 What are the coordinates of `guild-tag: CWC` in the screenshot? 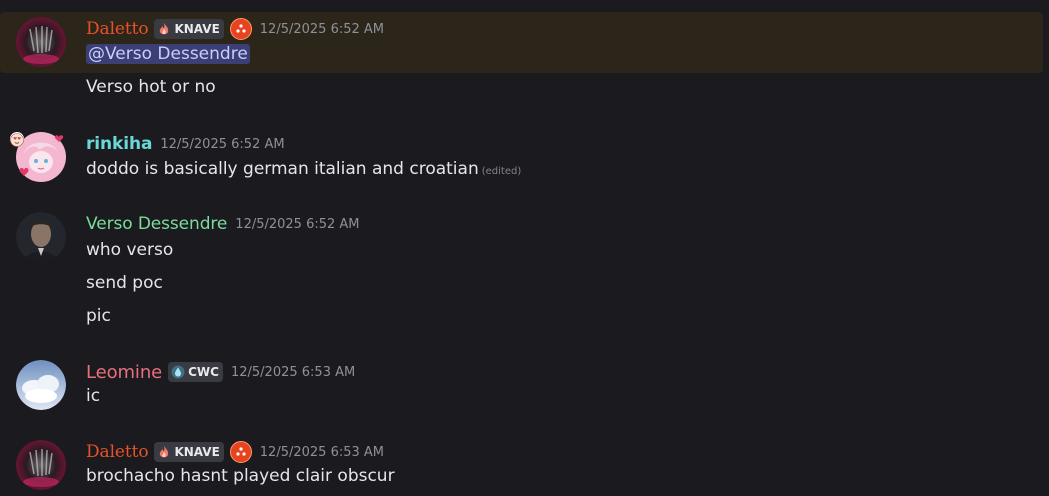 It's located at (195, 372).